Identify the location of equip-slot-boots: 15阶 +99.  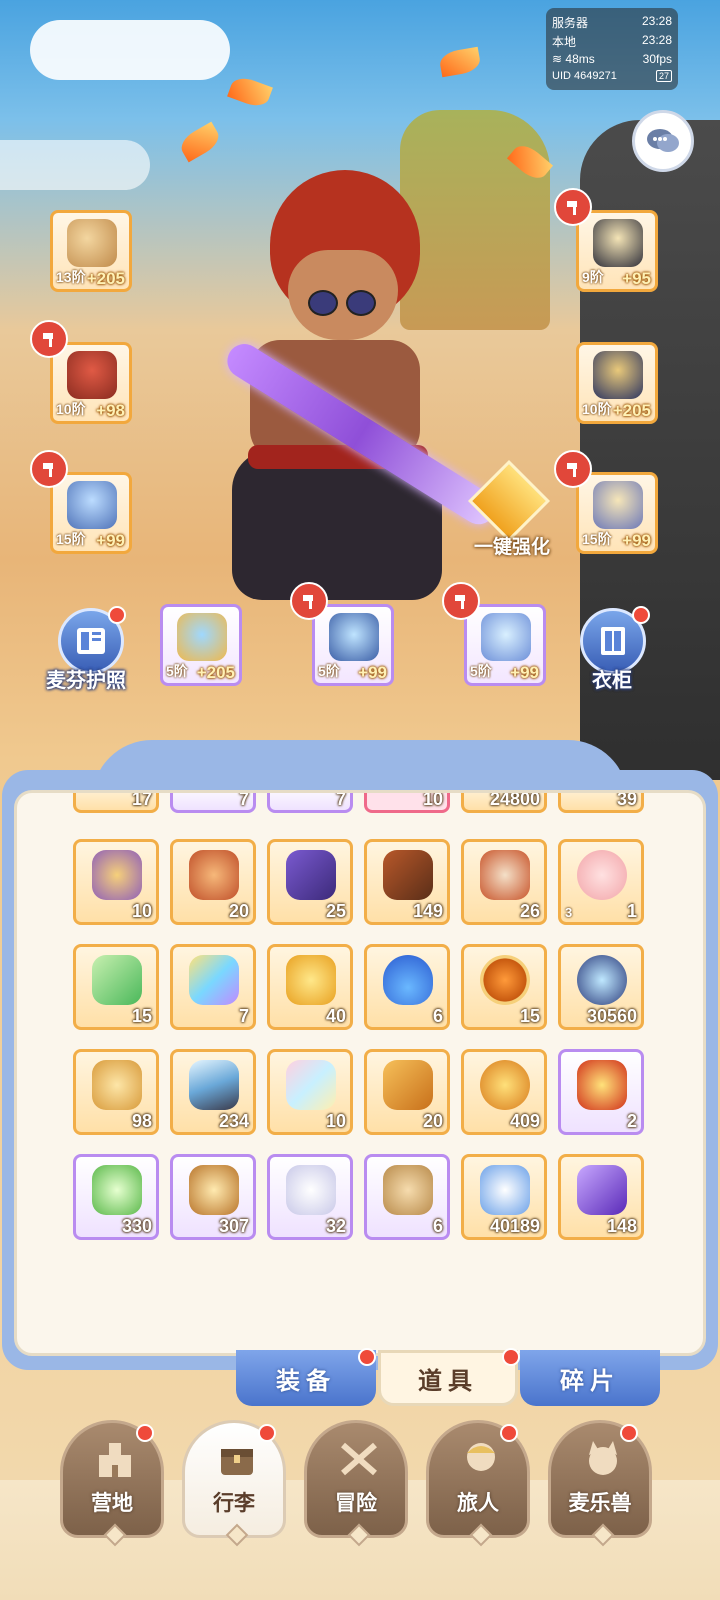
(617, 513).